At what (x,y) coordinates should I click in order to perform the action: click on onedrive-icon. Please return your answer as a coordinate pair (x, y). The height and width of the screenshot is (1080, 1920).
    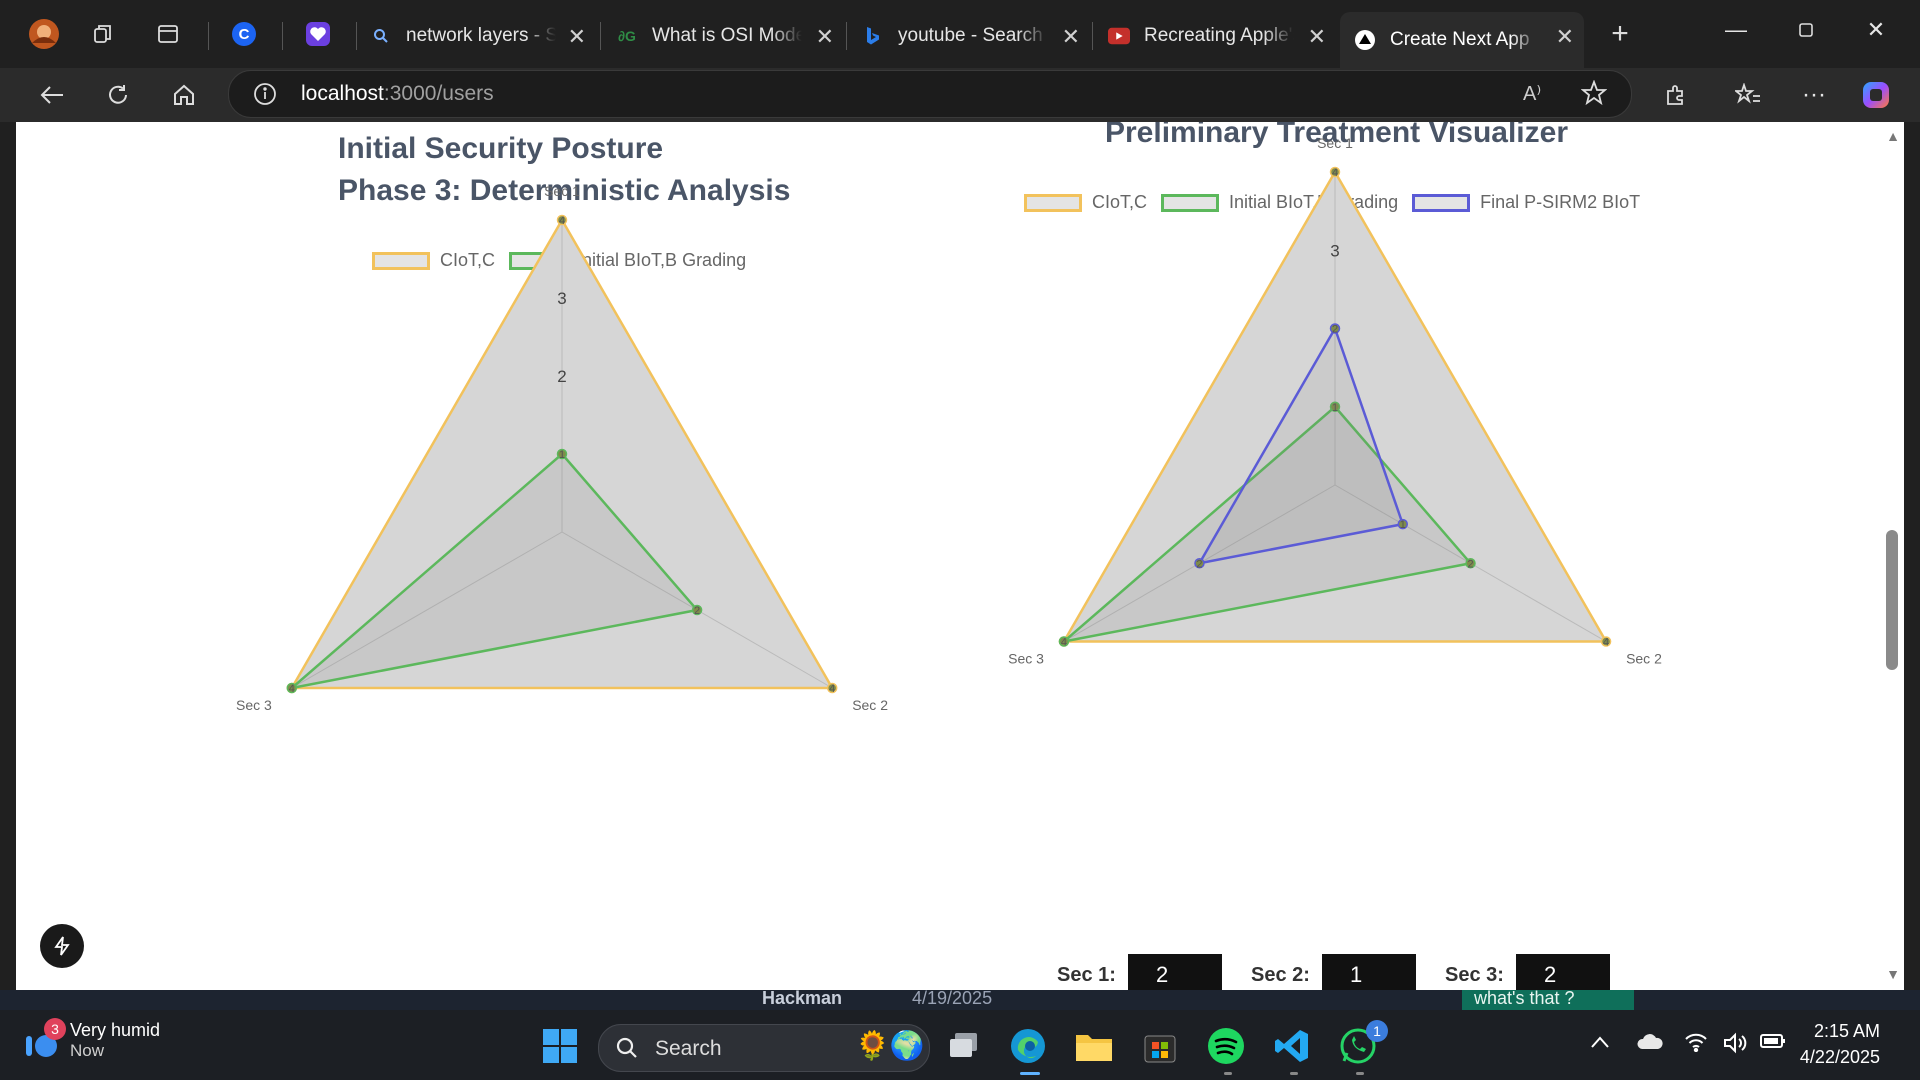
    Looking at the image, I should click on (1650, 1044).